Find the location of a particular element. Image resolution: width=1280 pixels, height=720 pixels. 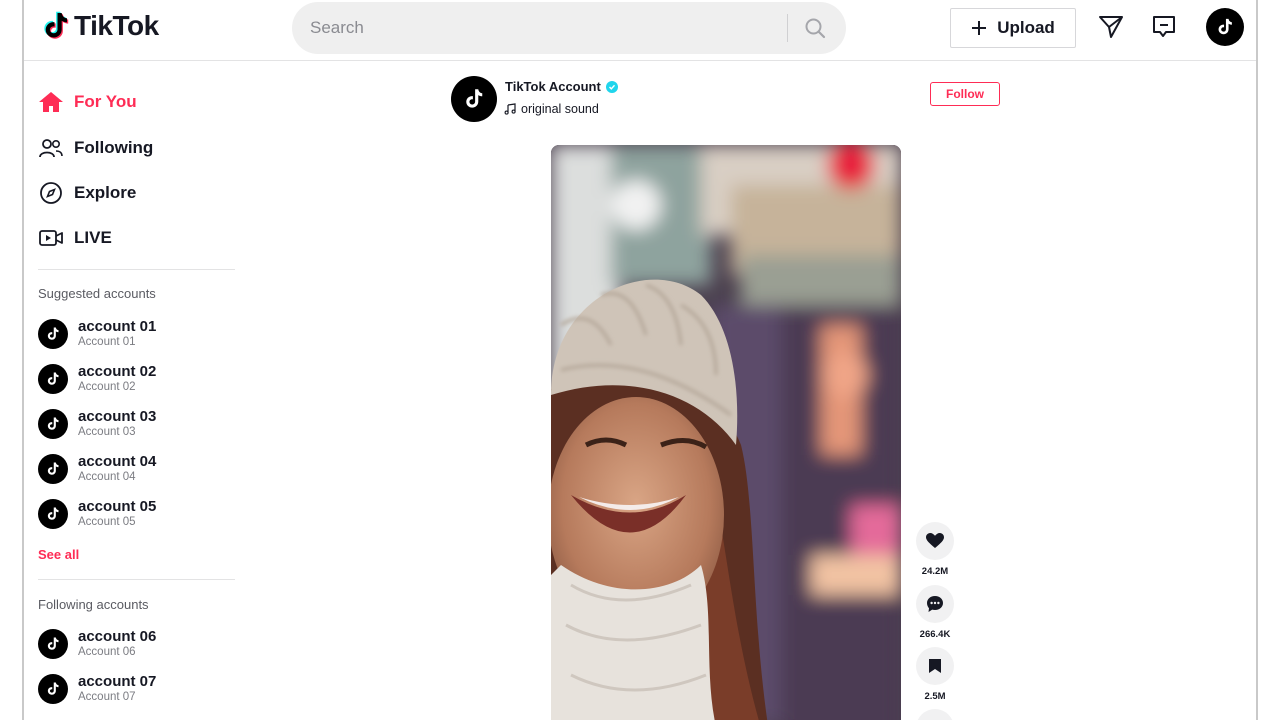

home-icon is located at coordinates (51, 102).